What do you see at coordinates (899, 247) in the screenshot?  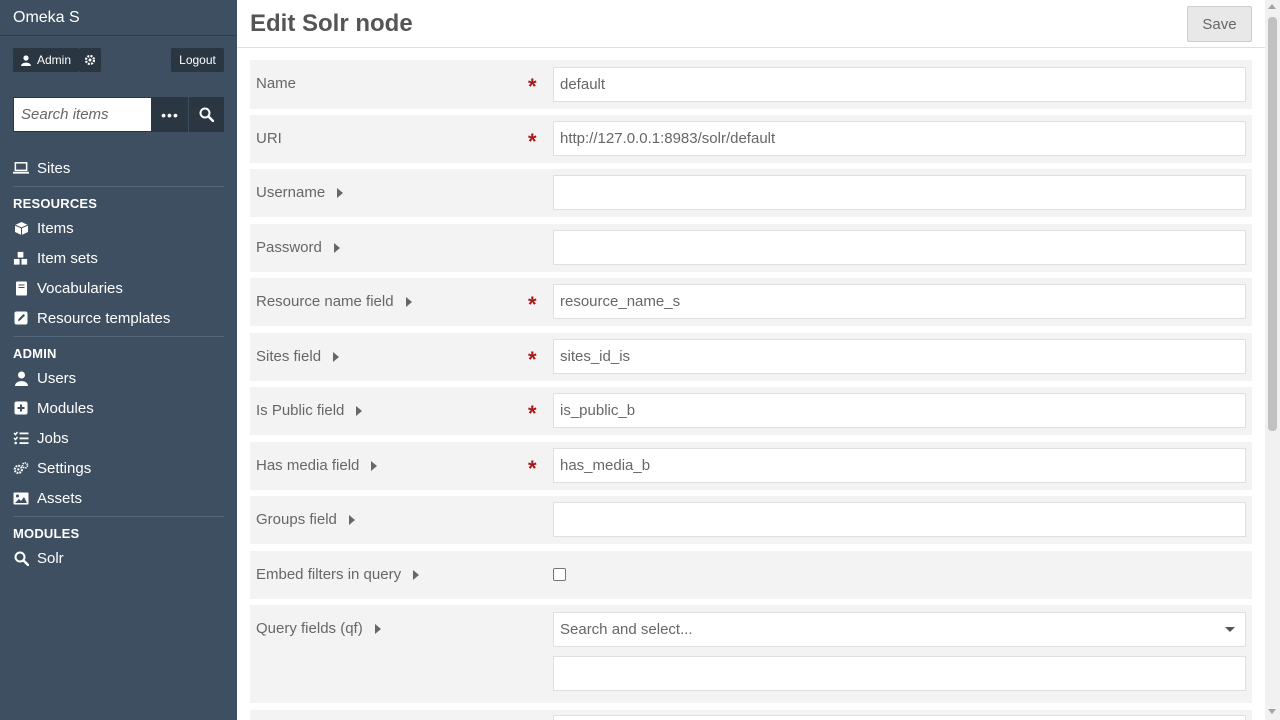 I see `password-input` at bounding box center [899, 247].